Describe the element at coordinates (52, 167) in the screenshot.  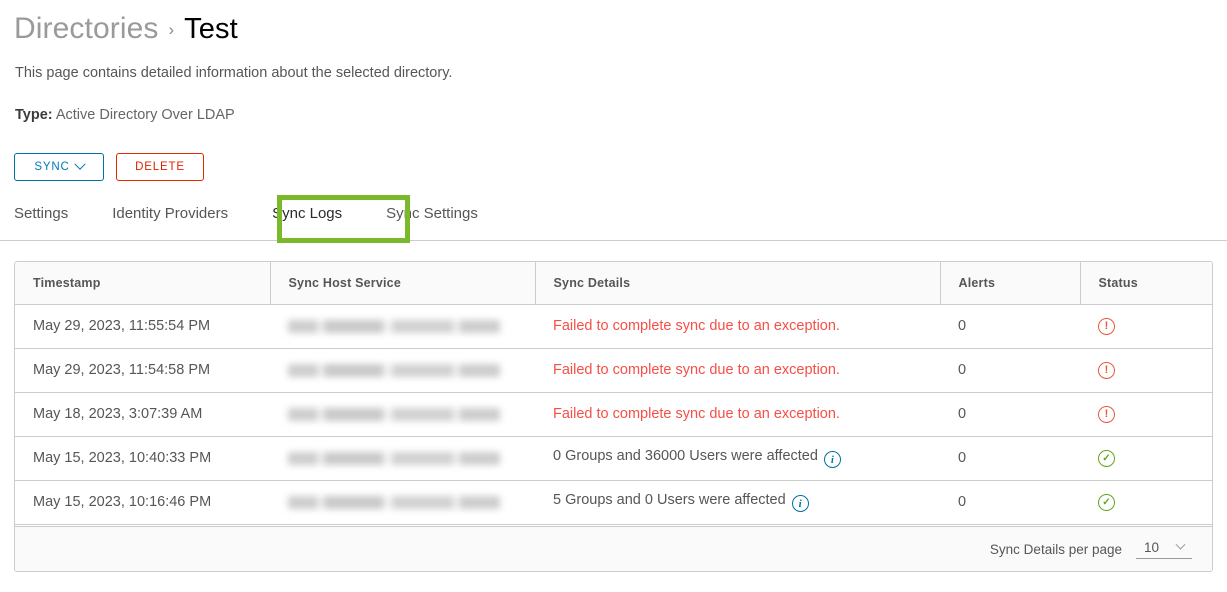
I see `sync-button-label: SYNC` at that location.